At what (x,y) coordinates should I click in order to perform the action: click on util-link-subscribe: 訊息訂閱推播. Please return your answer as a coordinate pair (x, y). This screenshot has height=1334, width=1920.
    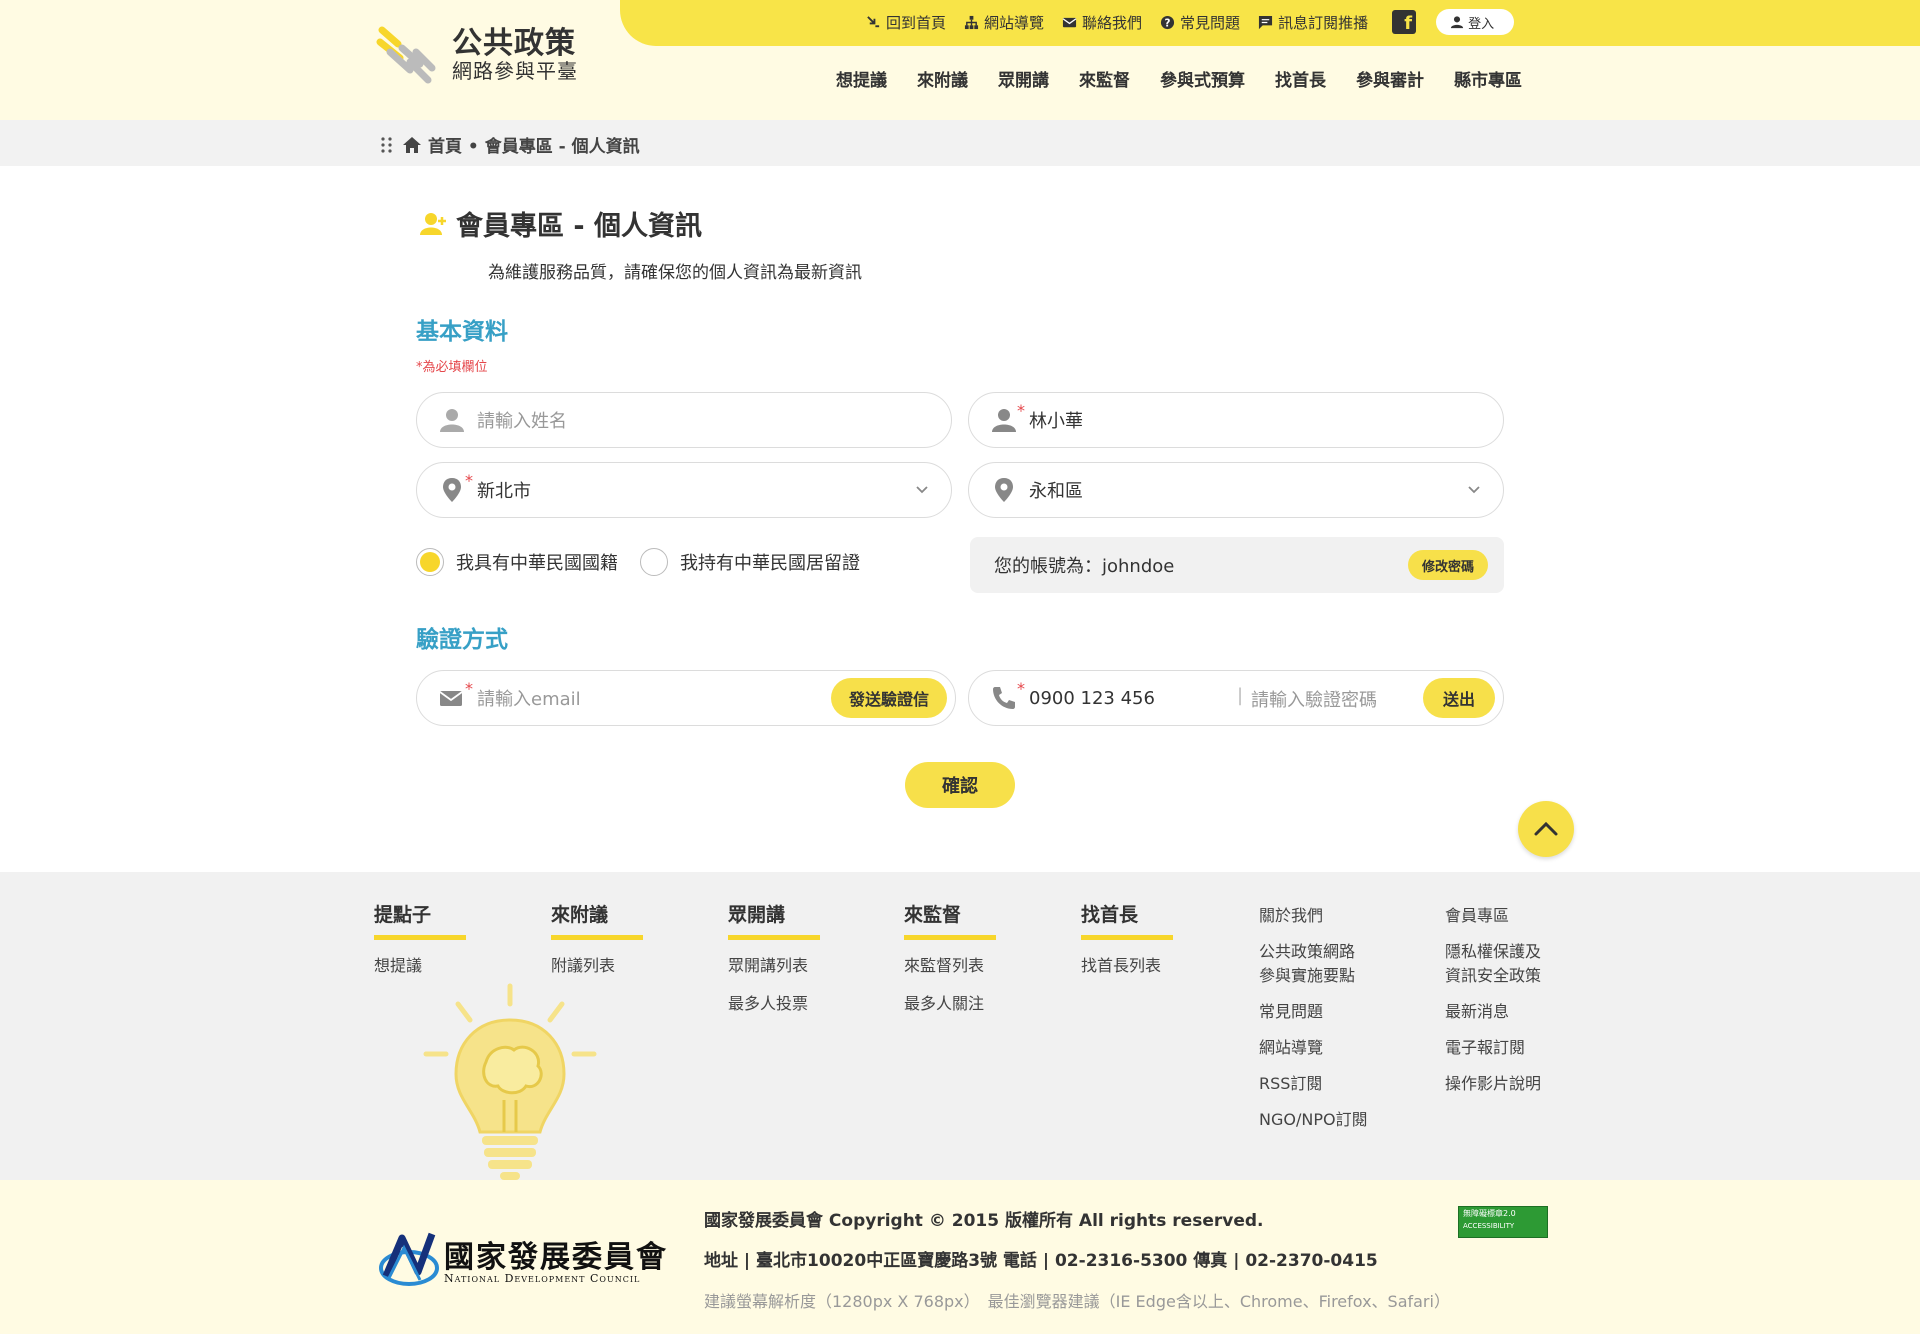
    Looking at the image, I should click on (1313, 22).